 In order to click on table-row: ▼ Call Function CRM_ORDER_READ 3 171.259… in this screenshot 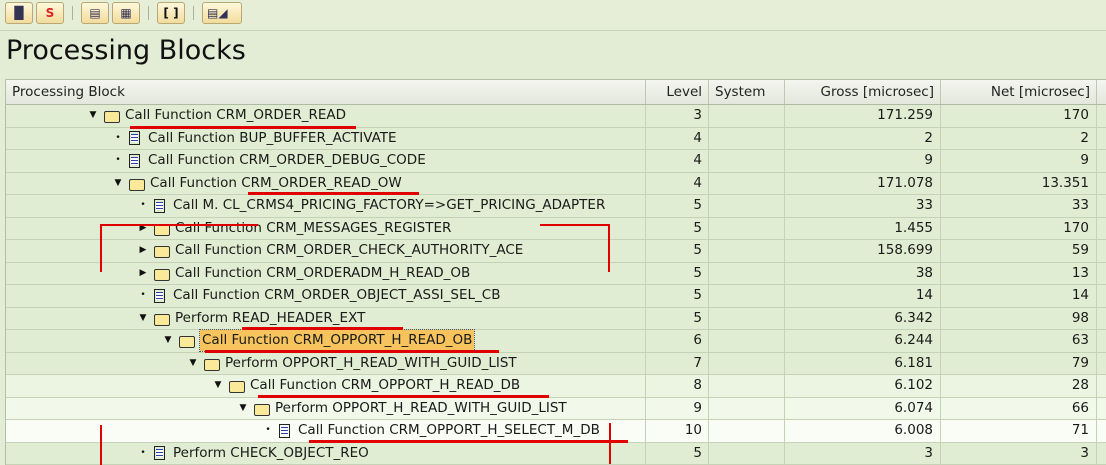, I will do `click(556, 116)`.